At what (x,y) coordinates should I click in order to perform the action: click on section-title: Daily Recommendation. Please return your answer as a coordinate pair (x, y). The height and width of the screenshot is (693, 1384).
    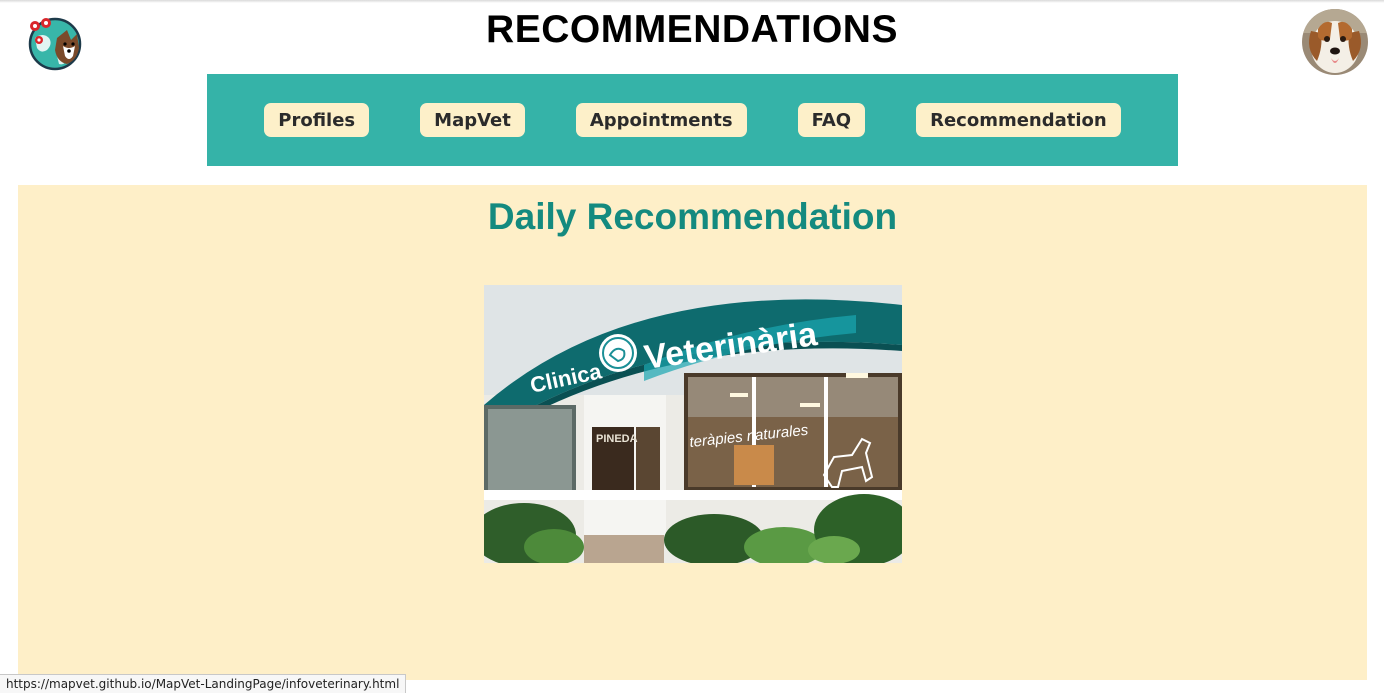
    Looking at the image, I should click on (692, 216).